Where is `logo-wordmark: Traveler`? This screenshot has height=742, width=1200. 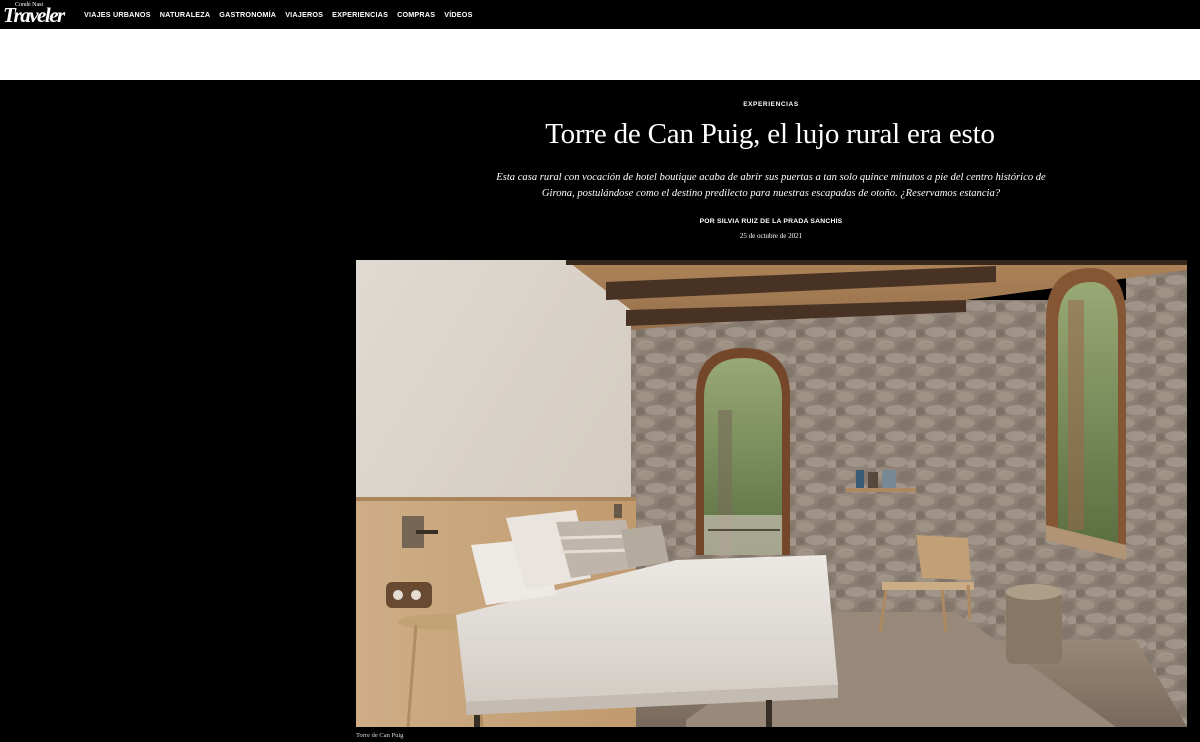
logo-wordmark: Traveler is located at coordinates (34, 15).